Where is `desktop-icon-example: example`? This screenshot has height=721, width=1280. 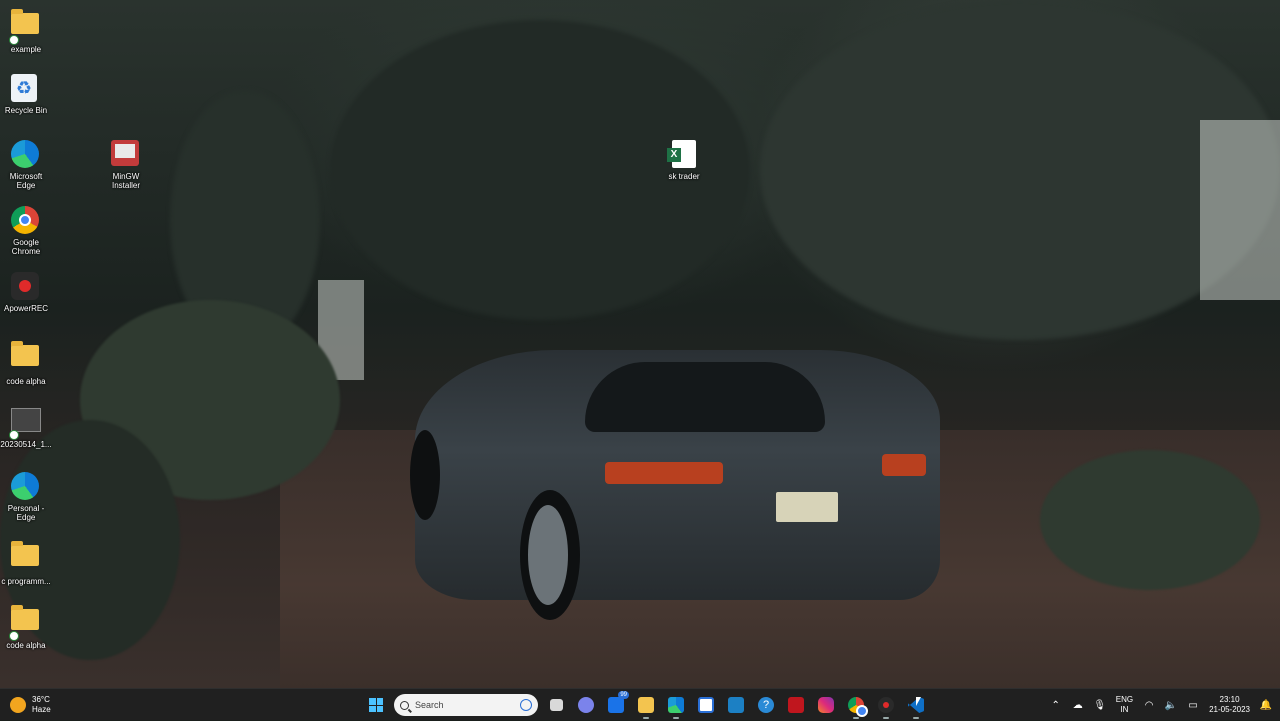
desktop-icon-example: example is located at coordinates (26, 31).